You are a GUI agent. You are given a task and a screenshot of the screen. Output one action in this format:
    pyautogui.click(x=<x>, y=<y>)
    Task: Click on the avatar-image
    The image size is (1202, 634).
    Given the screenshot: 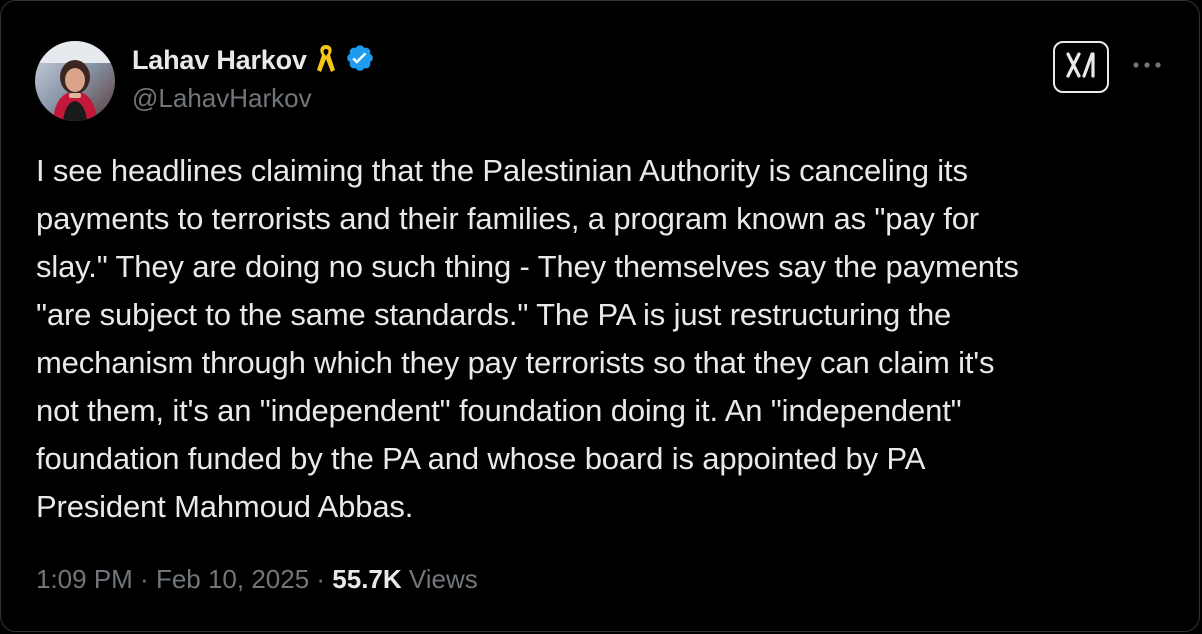 What is the action you would take?
    pyautogui.click(x=75, y=81)
    